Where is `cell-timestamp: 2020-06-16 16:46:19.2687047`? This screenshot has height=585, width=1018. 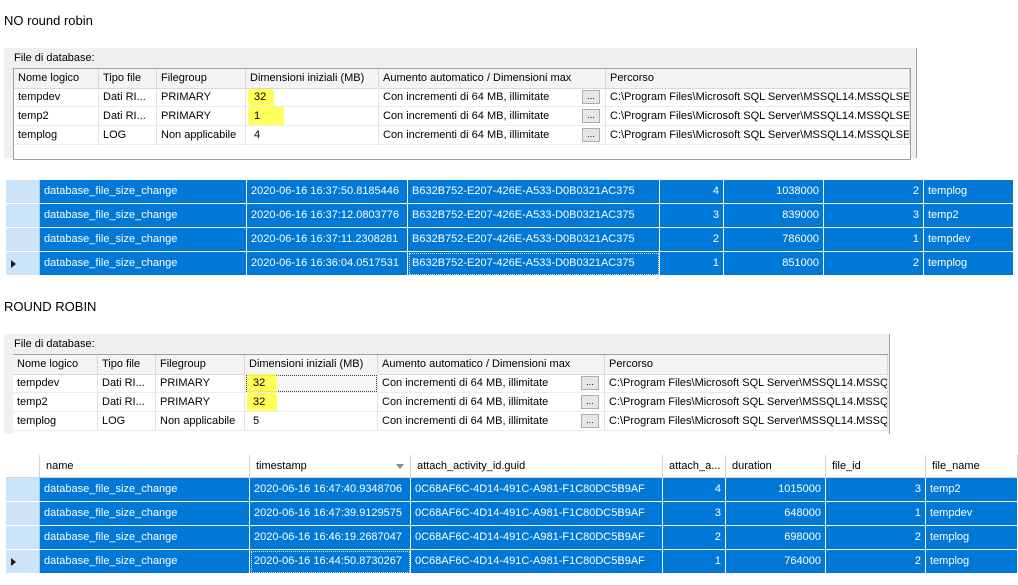
cell-timestamp: 2020-06-16 16:46:19.2687047 is located at coordinates (330, 538).